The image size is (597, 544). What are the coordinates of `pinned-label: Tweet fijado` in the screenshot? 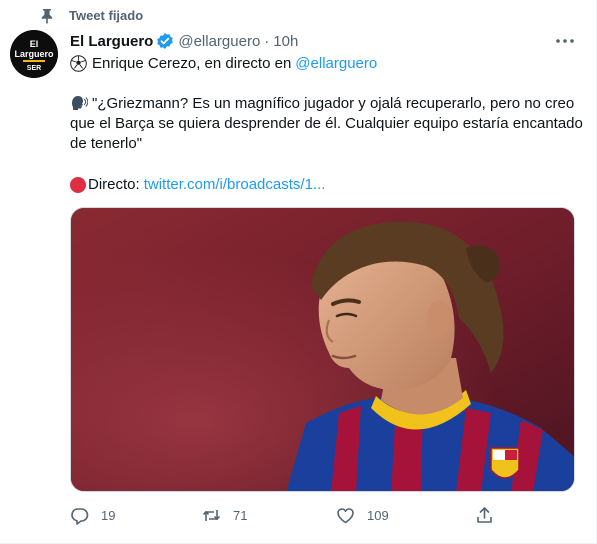 It's located at (106, 15).